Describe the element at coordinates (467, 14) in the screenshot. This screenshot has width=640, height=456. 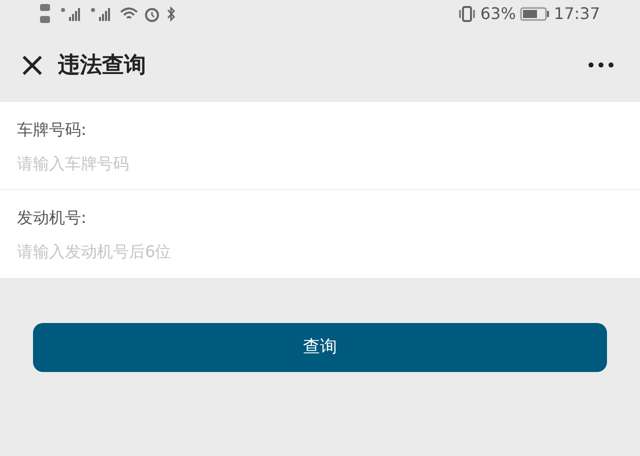
I see `vibrate-icon` at that location.